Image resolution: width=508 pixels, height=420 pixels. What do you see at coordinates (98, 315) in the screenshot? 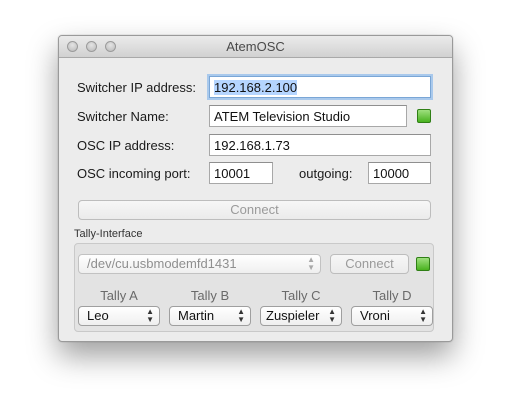
I see `tally-a-value: Leo` at bounding box center [98, 315].